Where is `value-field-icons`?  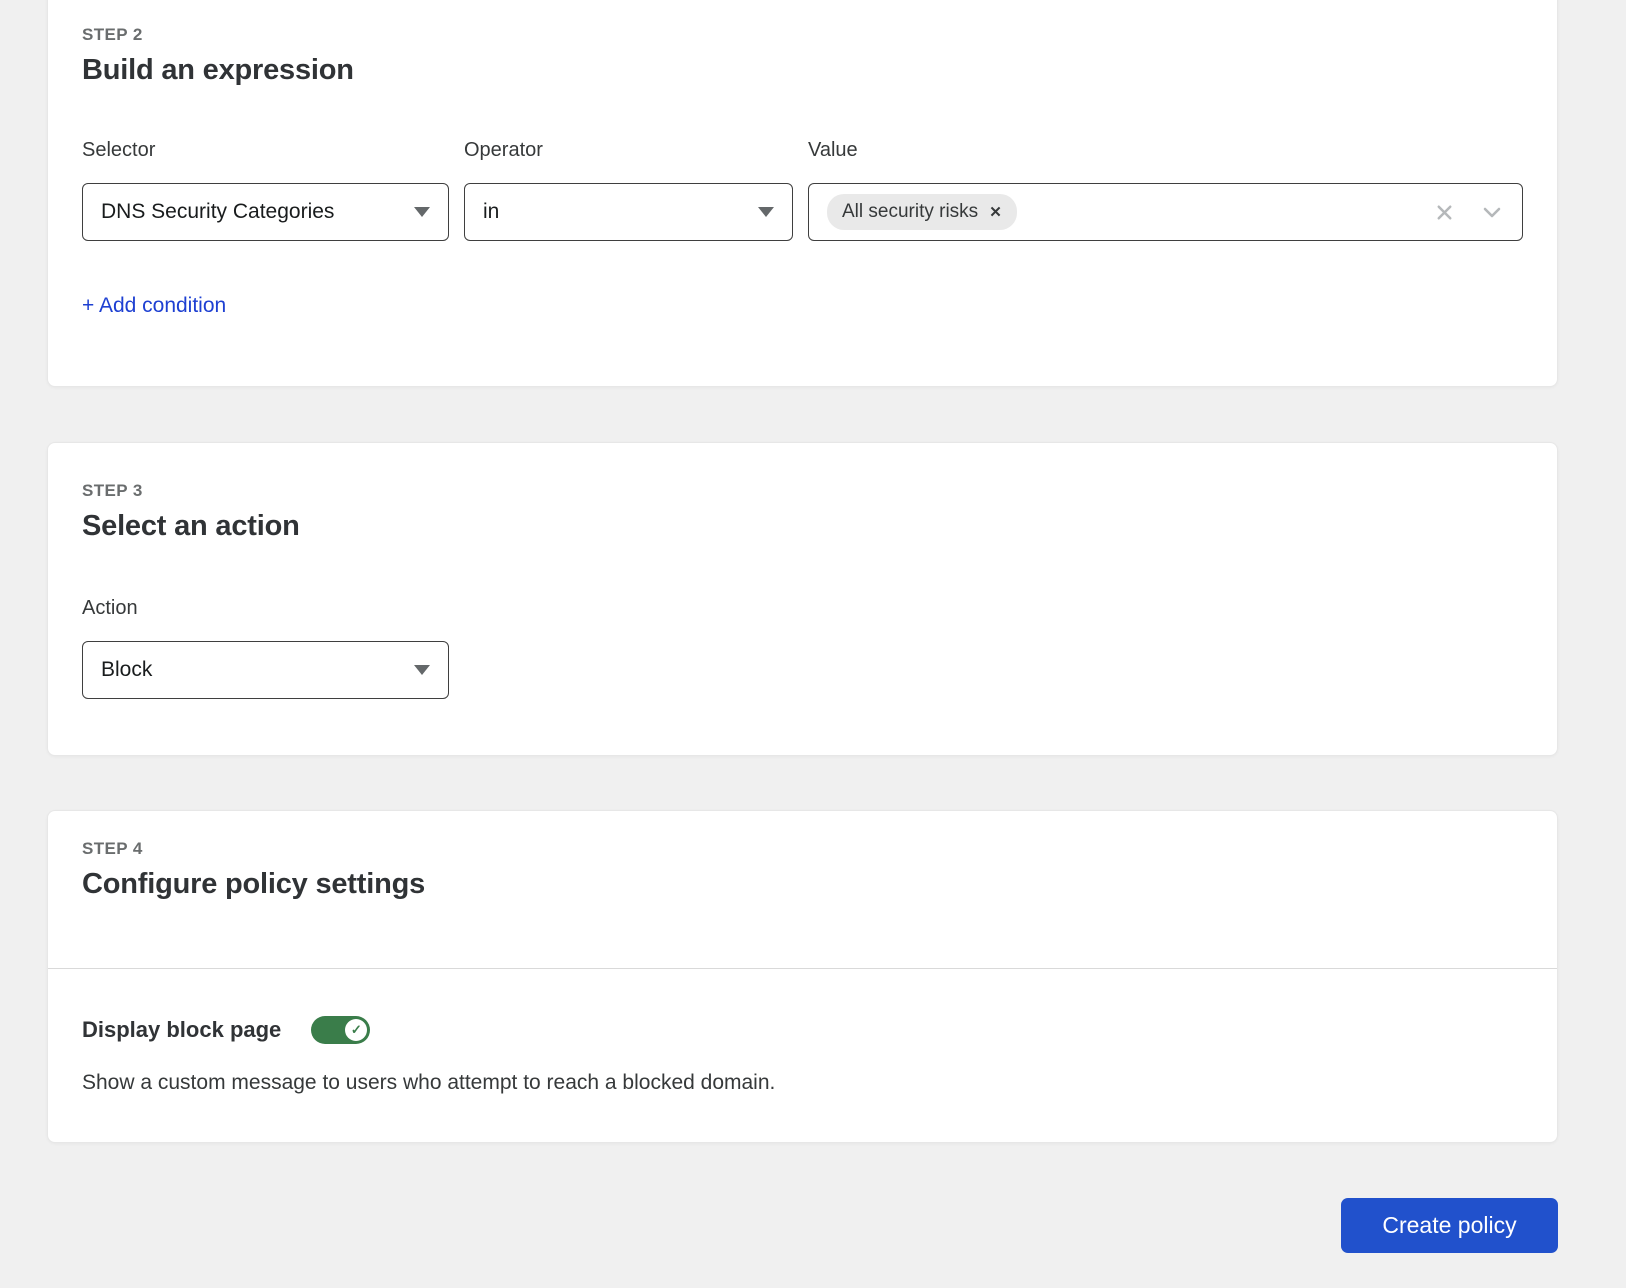 value-field-icons is located at coordinates (1468, 212).